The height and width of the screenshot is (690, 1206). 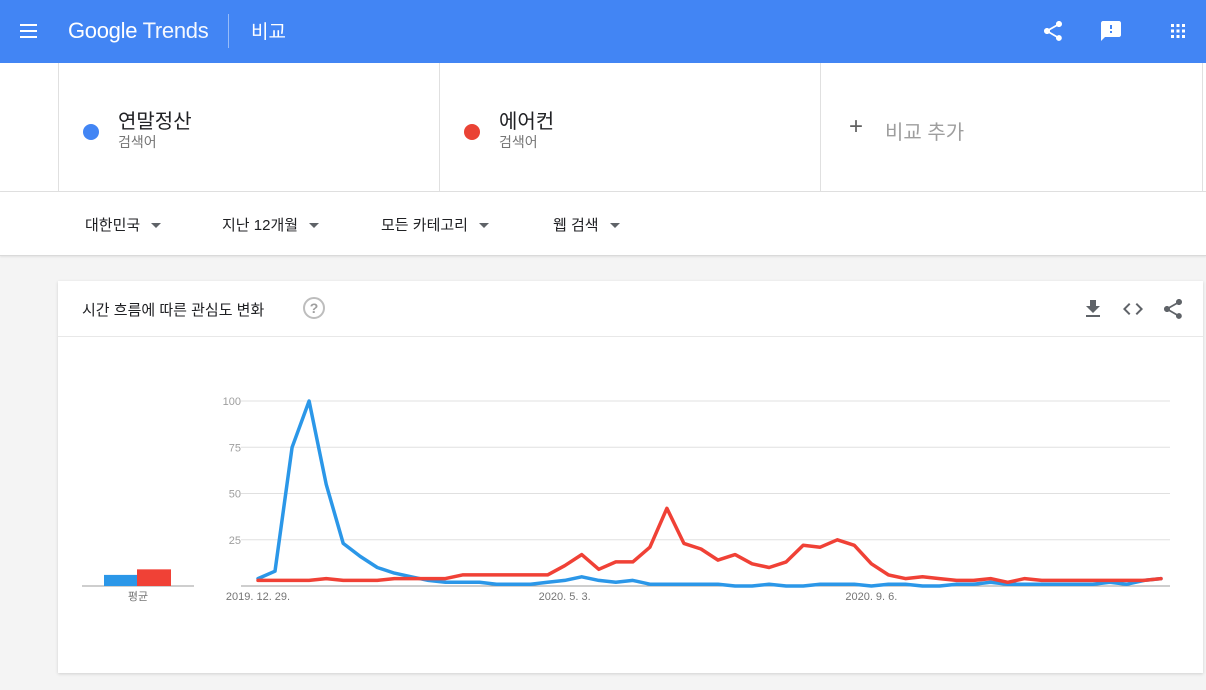 What do you see at coordinates (314, 308) in the screenshot?
I see `help-icon: ?` at bounding box center [314, 308].